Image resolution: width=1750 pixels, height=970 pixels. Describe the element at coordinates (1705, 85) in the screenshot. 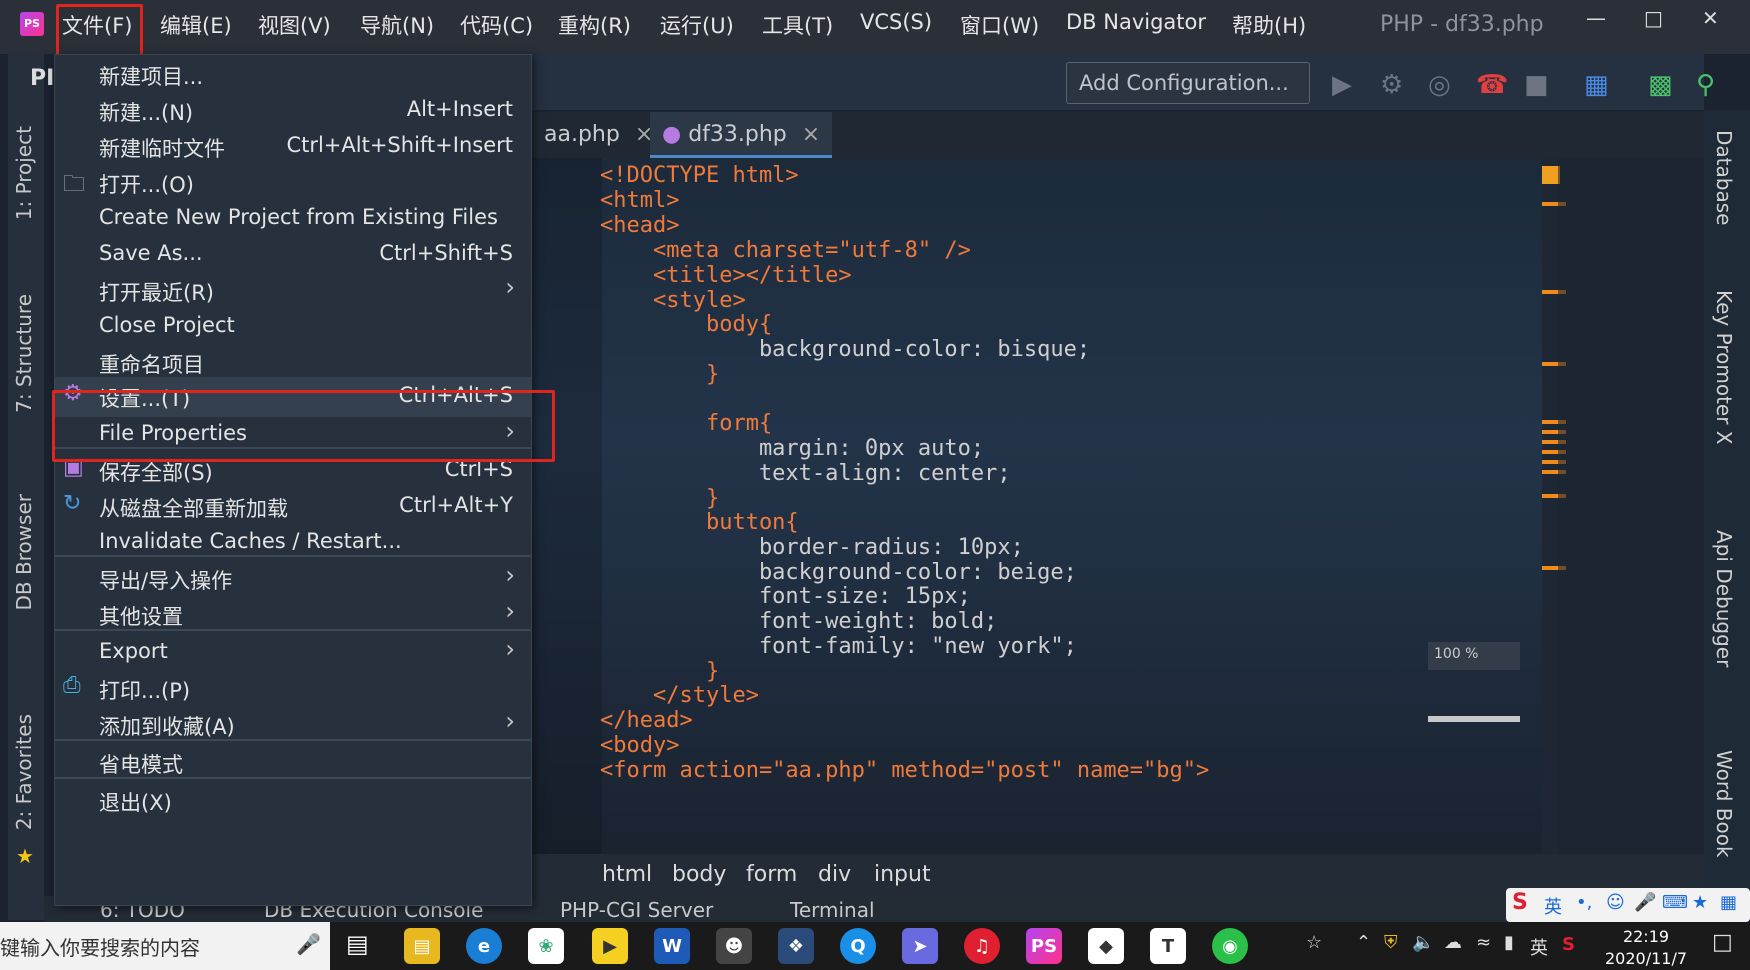

I see `search-icon: ⚲` at that location.